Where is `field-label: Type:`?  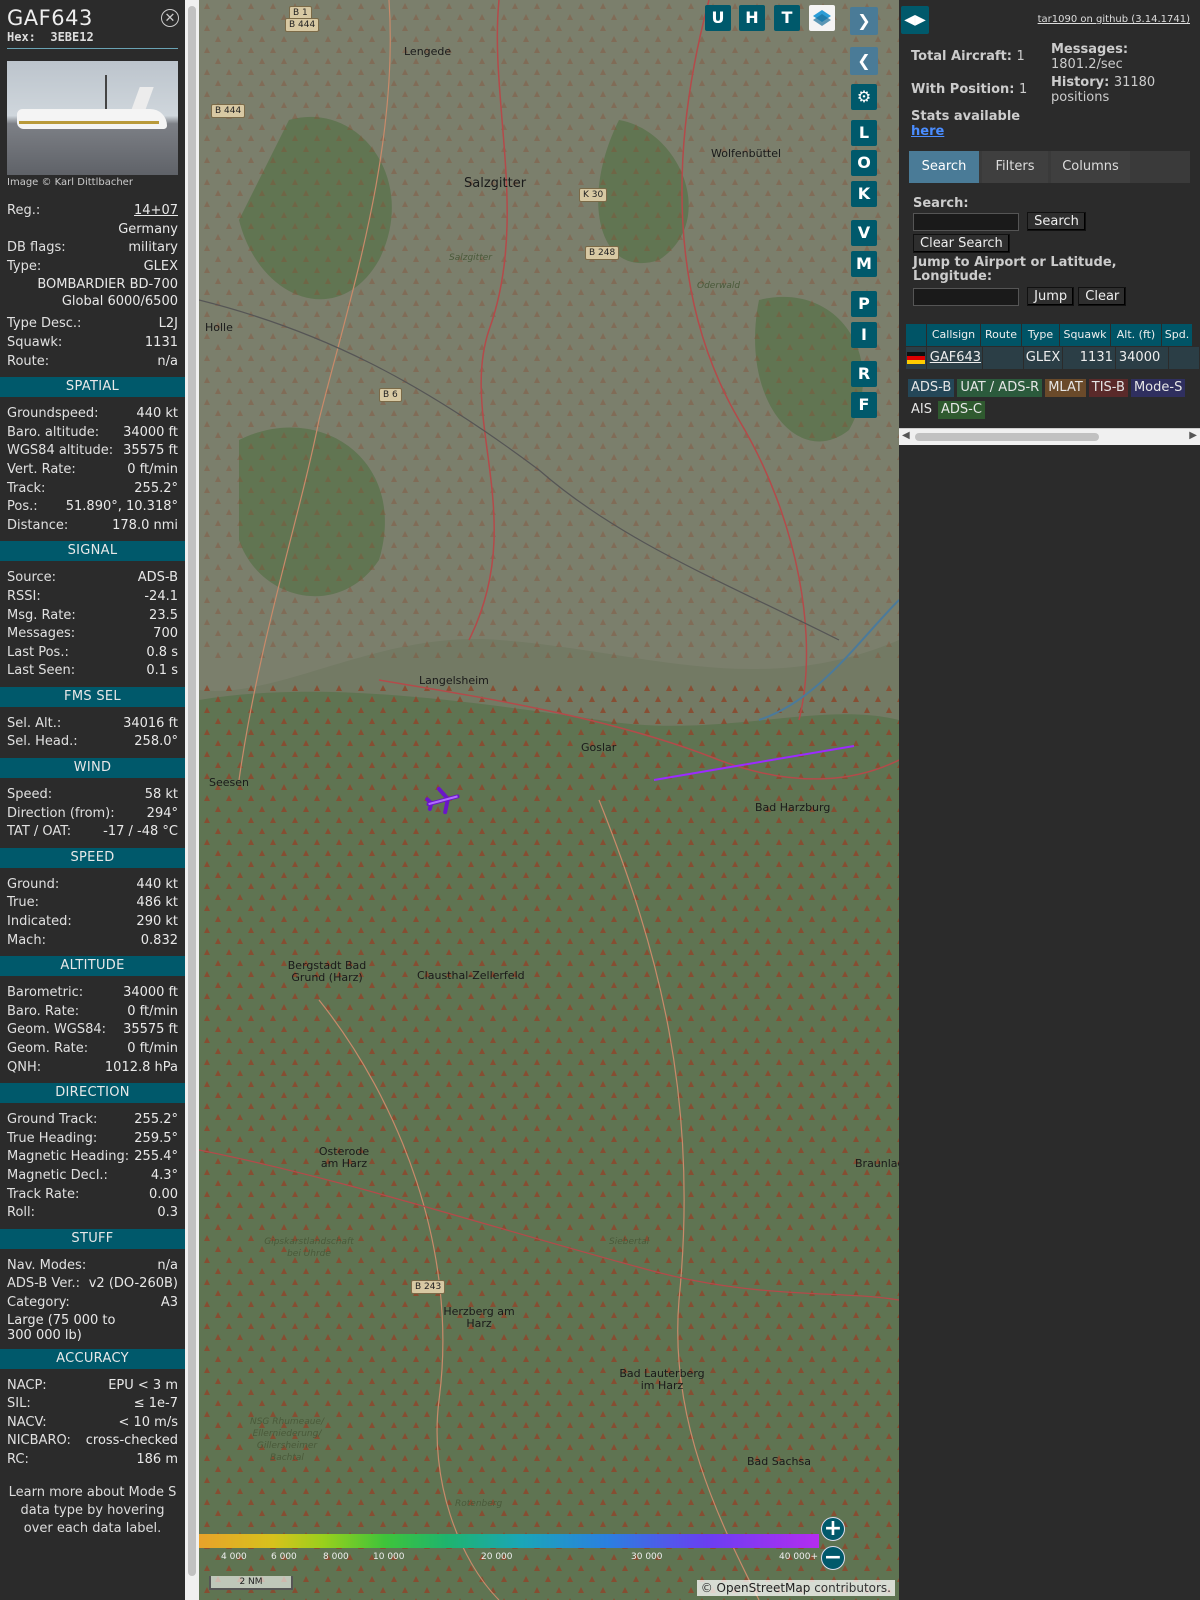
field-label: Type: is located at coordinates (24, 266).